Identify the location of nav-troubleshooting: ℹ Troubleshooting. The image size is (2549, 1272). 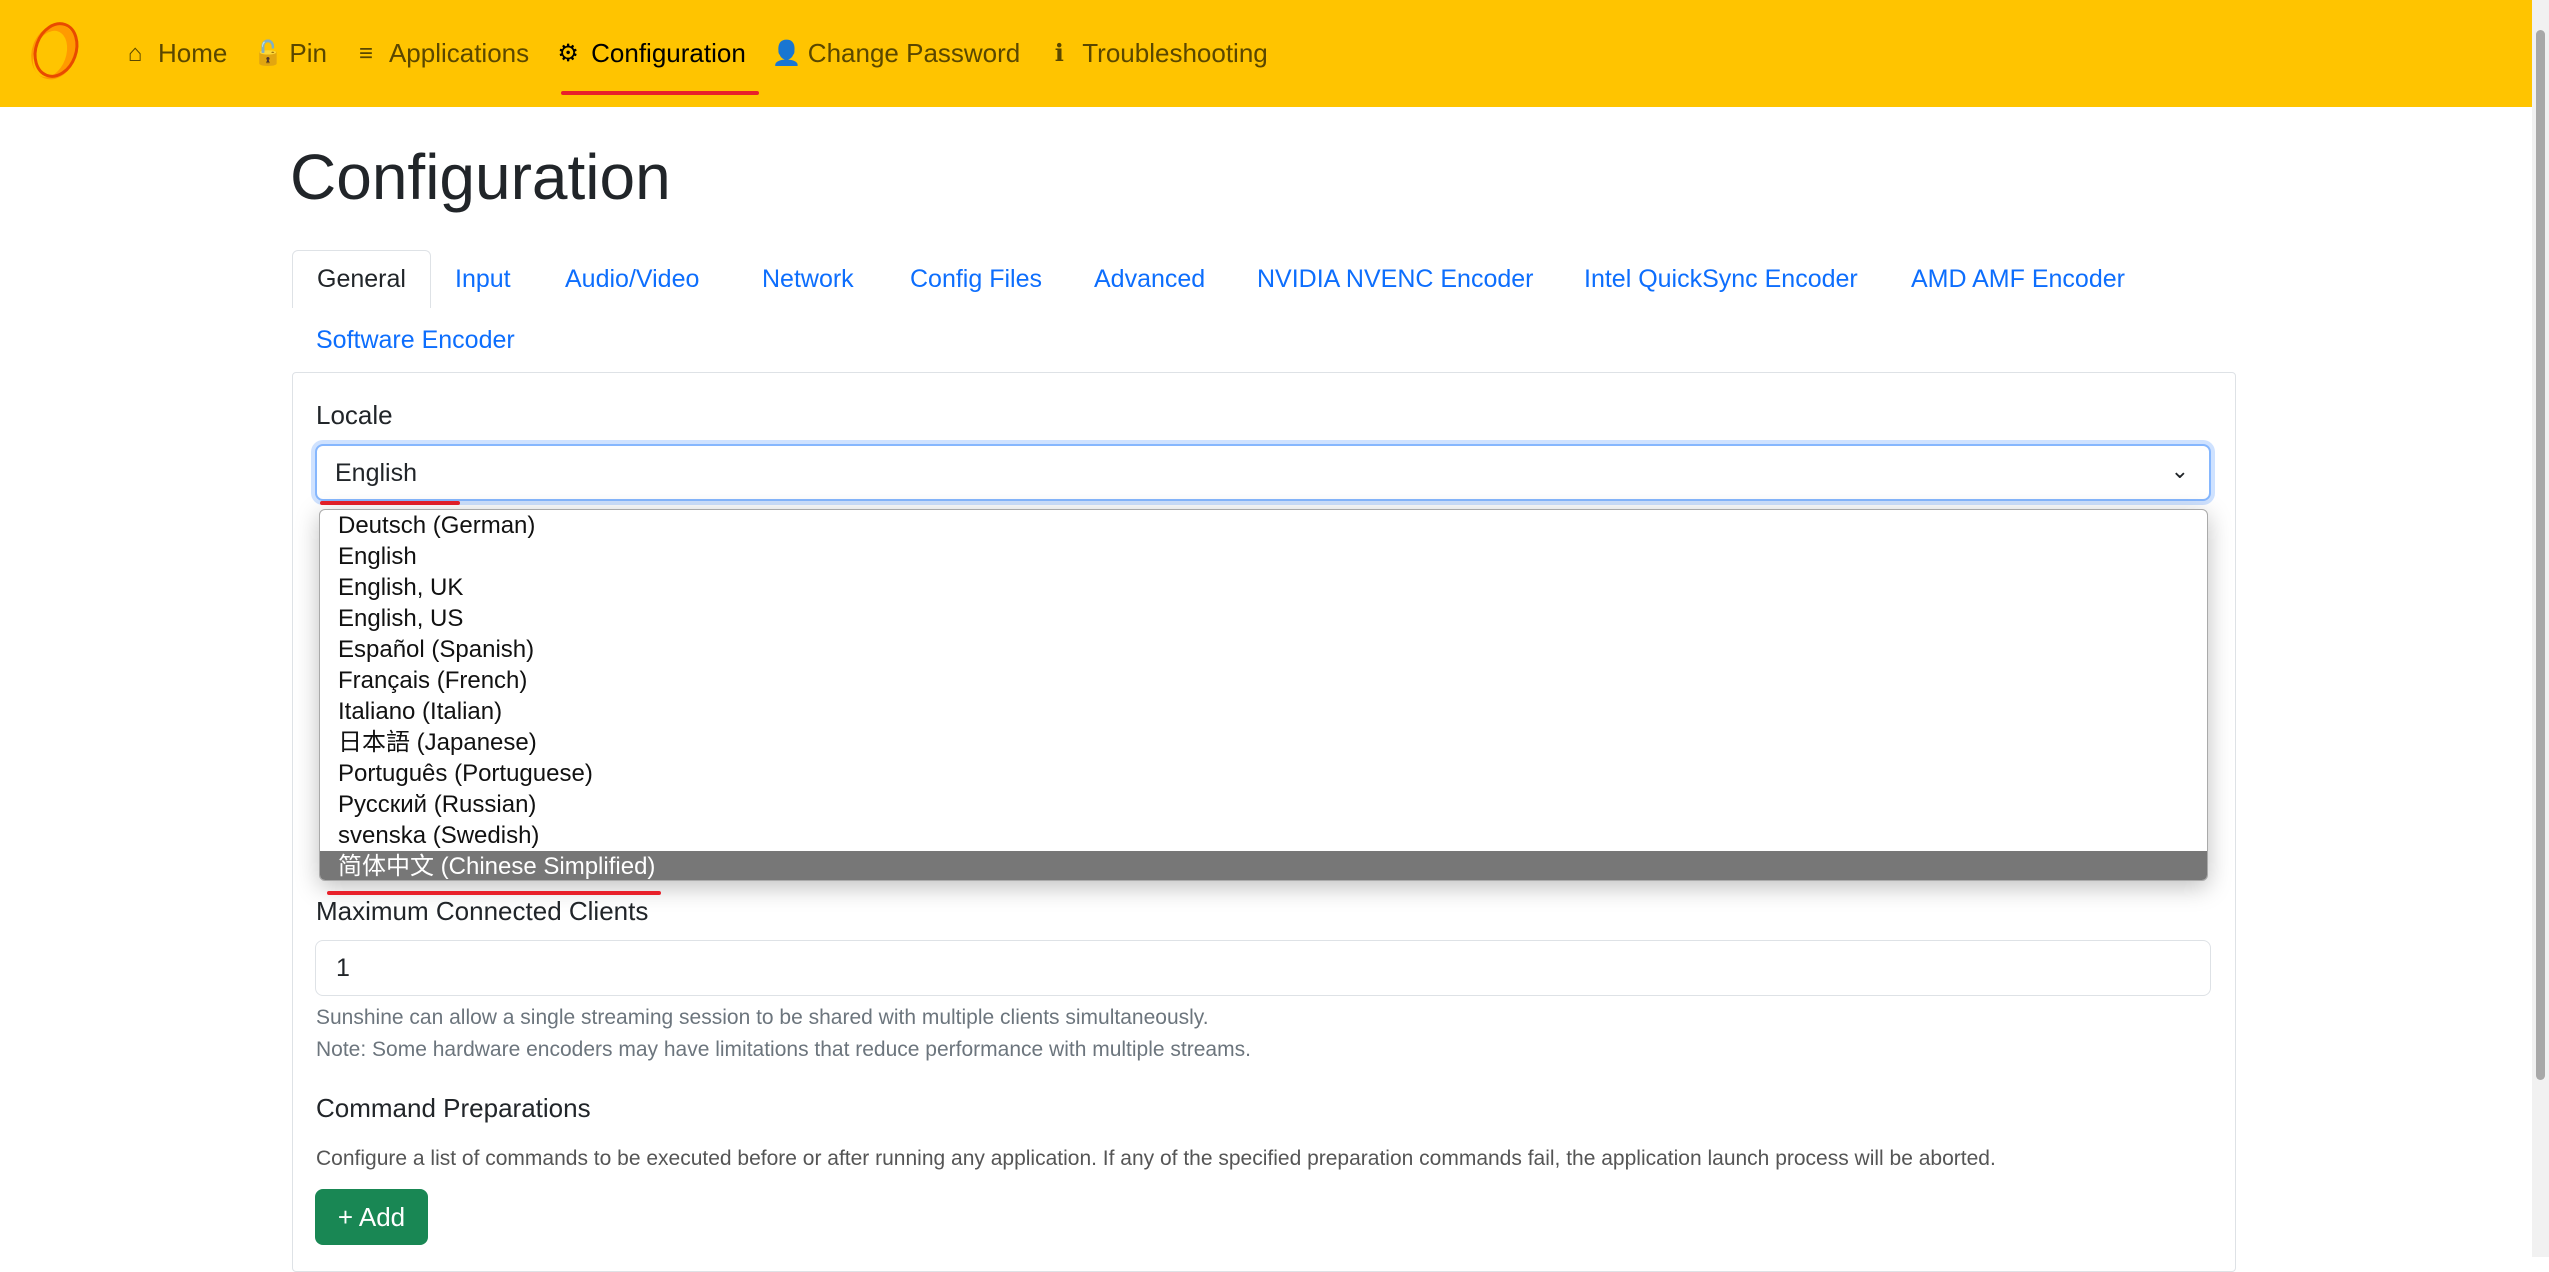
(1157, 53).